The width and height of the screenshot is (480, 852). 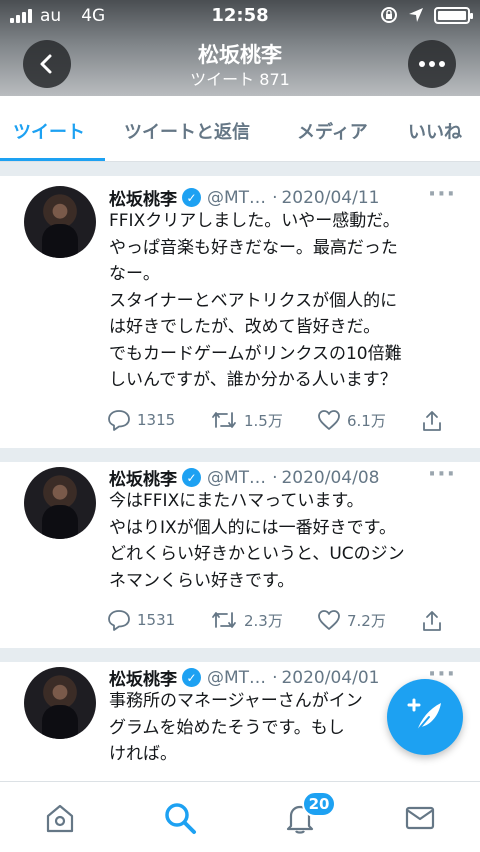 I want to click on tweet-line: スタイナーとベアトリクスが個人的に, so click(x=253, y=300).